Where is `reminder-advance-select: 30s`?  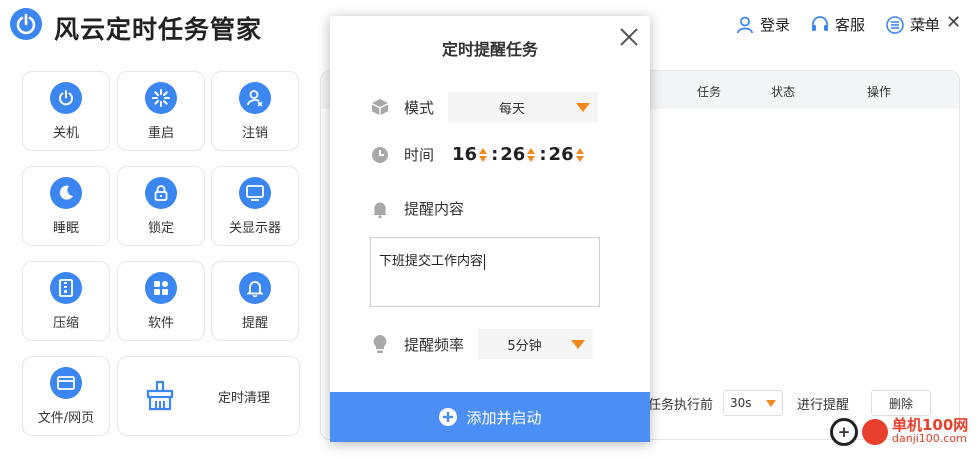 reminder-advance-select: 30s is located at coordinates (753, 403).